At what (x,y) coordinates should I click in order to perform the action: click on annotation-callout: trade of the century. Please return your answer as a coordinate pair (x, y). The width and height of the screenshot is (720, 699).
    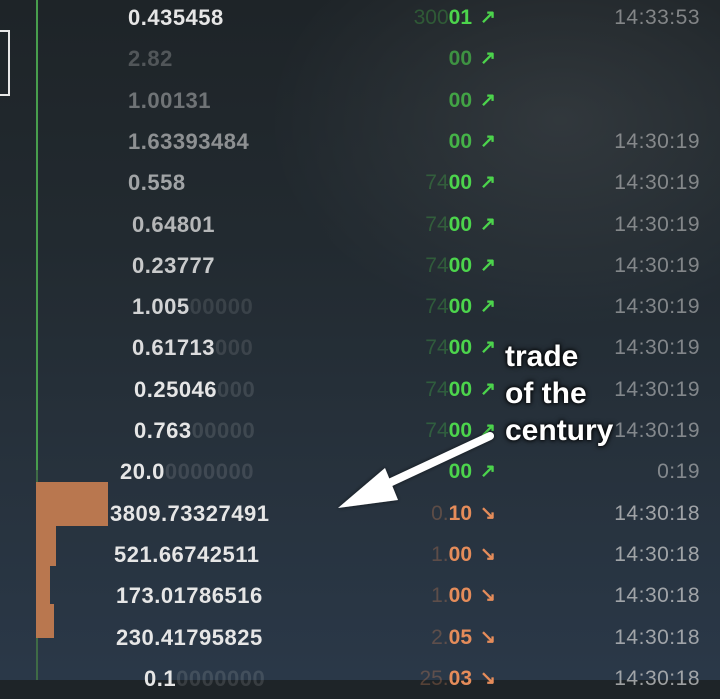
    Looking at the image, I should click on (605, 393).